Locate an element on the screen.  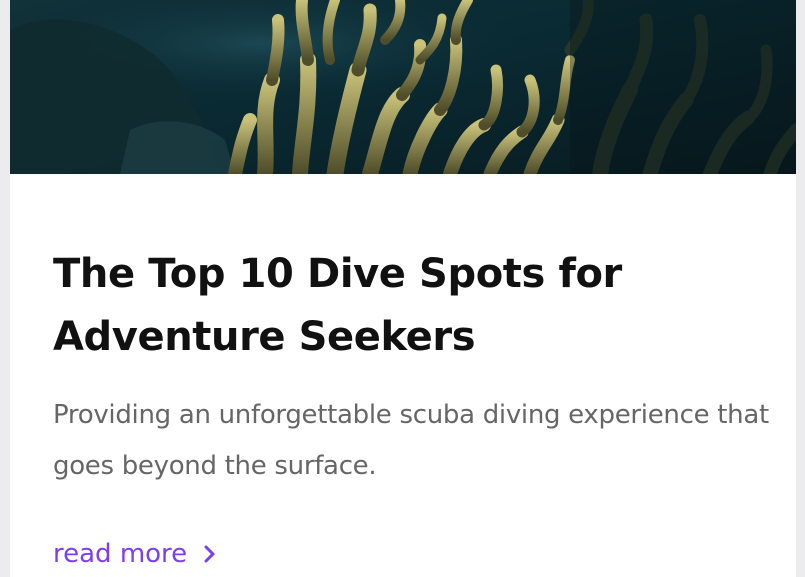
chevron-right-icon is located at coordinates (210, 554).